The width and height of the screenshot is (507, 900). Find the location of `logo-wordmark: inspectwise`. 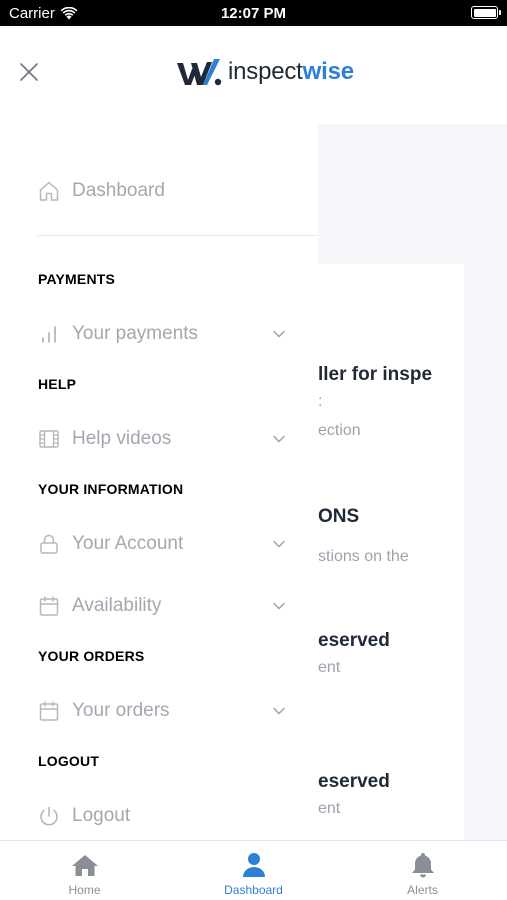

logo-wordmark: inspectwise is located at coordinates (291, 71).